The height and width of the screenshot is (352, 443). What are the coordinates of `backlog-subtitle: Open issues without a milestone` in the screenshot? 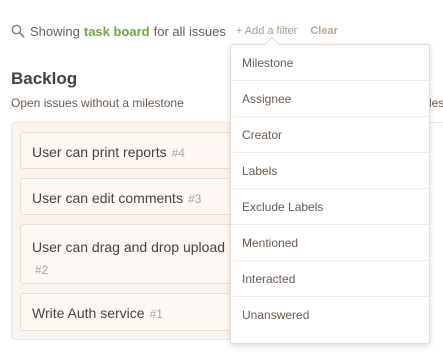 It's located at (97, 103).